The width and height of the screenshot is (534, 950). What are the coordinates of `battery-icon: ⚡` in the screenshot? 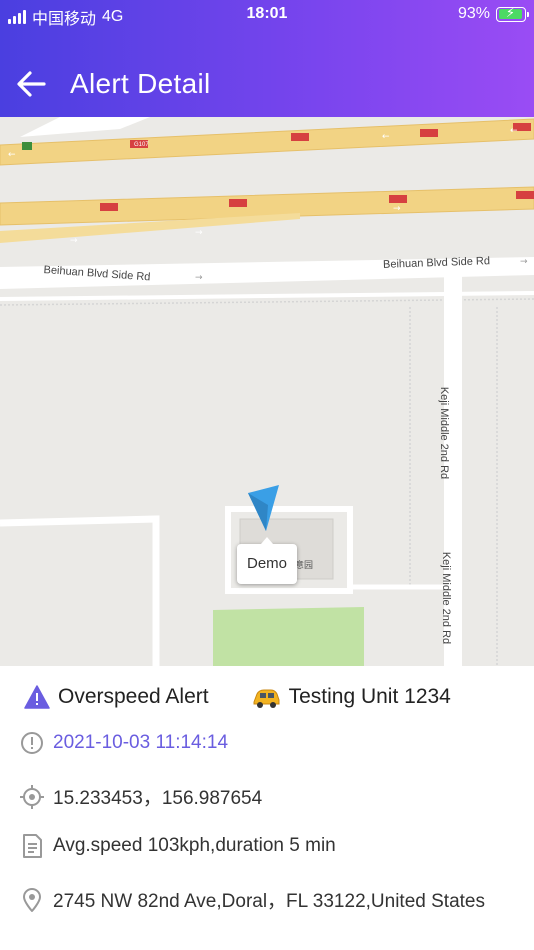 It's located at (512, 13).